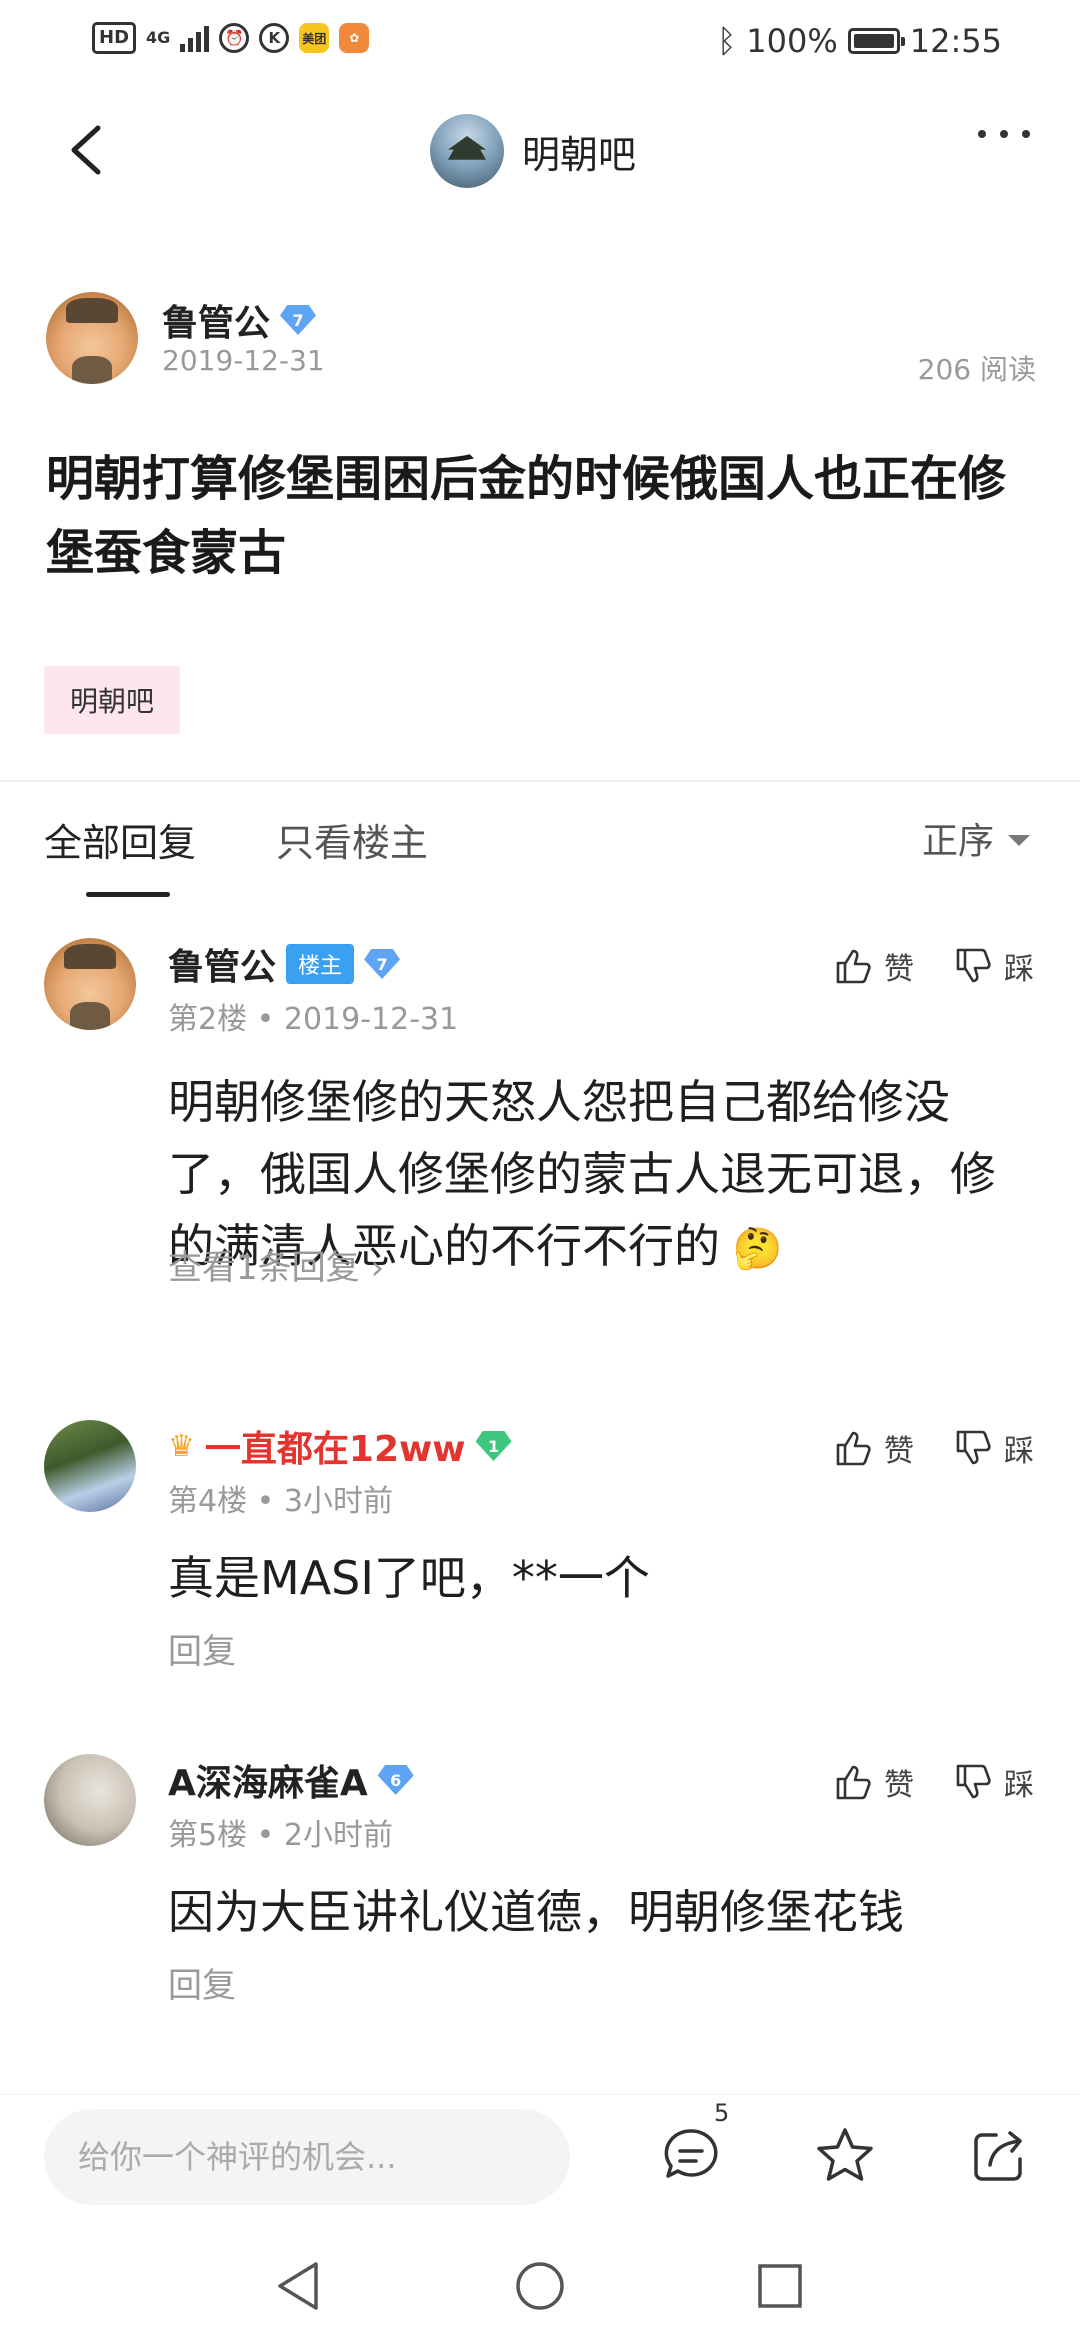  I want to click on level-badge: 1, so click(493, 1446).